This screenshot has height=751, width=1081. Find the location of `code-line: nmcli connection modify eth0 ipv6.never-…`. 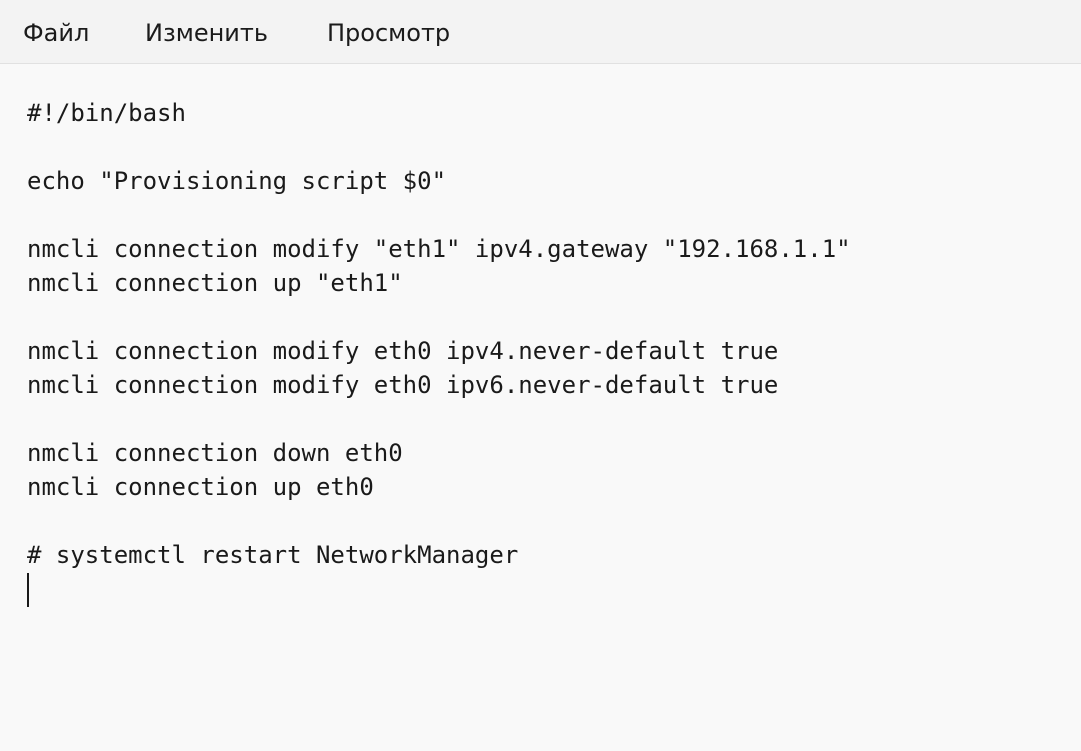

code-line: nmcli connection modify eth0 ipv6.never-… is located at coordinates (403, 385).